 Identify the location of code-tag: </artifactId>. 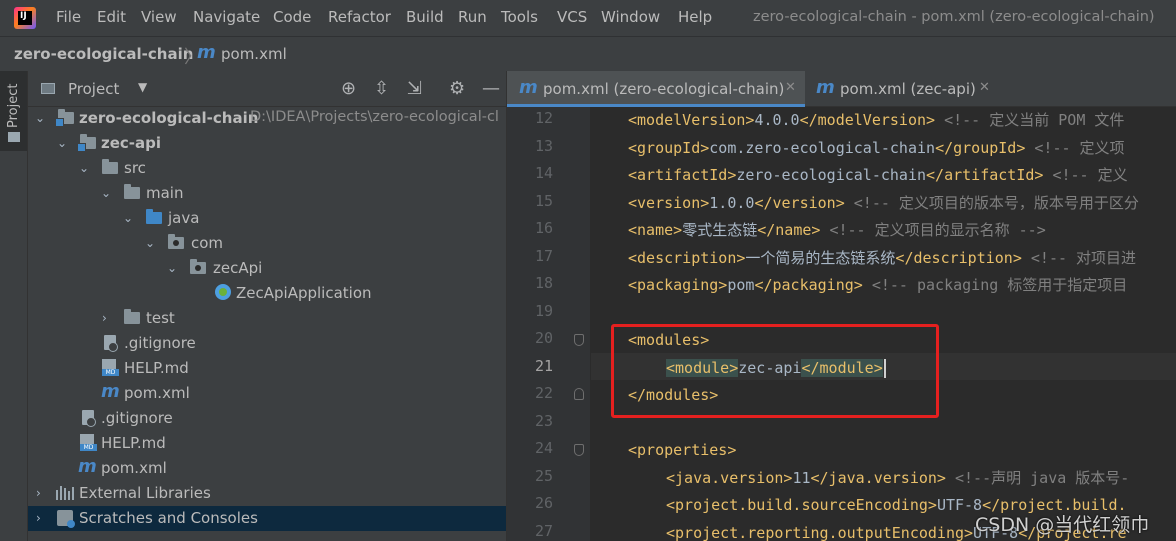
(985, 175).